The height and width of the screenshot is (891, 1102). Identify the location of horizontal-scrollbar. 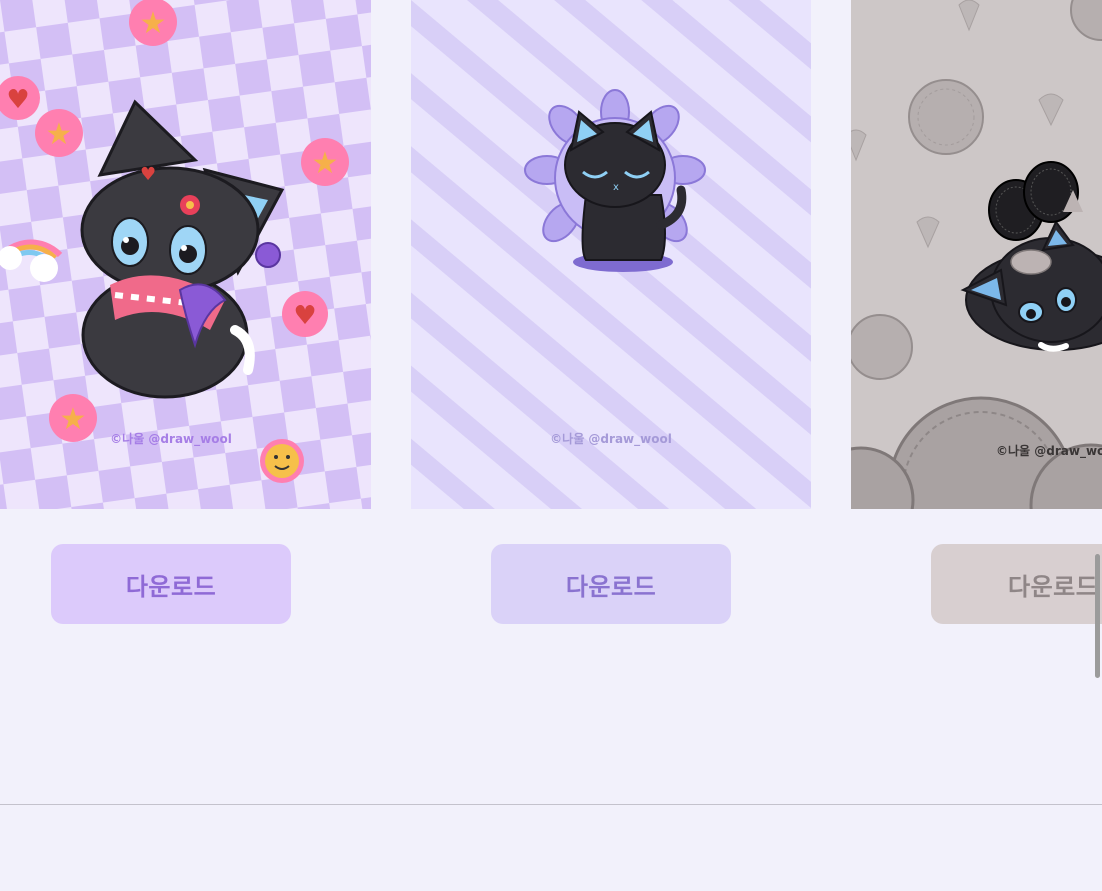
(1097, 616).